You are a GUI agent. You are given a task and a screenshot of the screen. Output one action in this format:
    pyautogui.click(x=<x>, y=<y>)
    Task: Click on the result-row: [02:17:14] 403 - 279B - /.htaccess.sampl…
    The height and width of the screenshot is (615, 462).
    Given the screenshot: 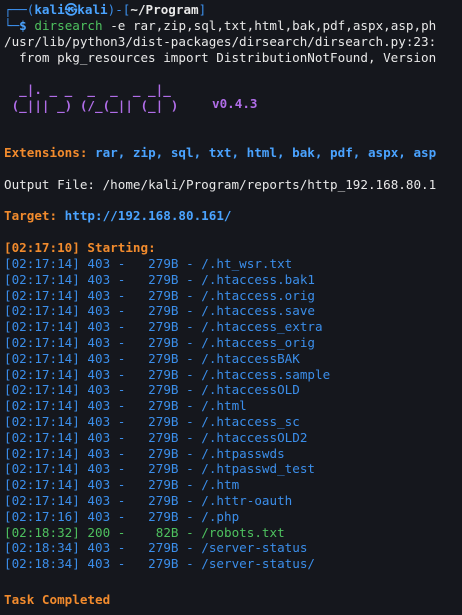 What is the action you would take?
    pyautogui.click(x=167, y=374)
    